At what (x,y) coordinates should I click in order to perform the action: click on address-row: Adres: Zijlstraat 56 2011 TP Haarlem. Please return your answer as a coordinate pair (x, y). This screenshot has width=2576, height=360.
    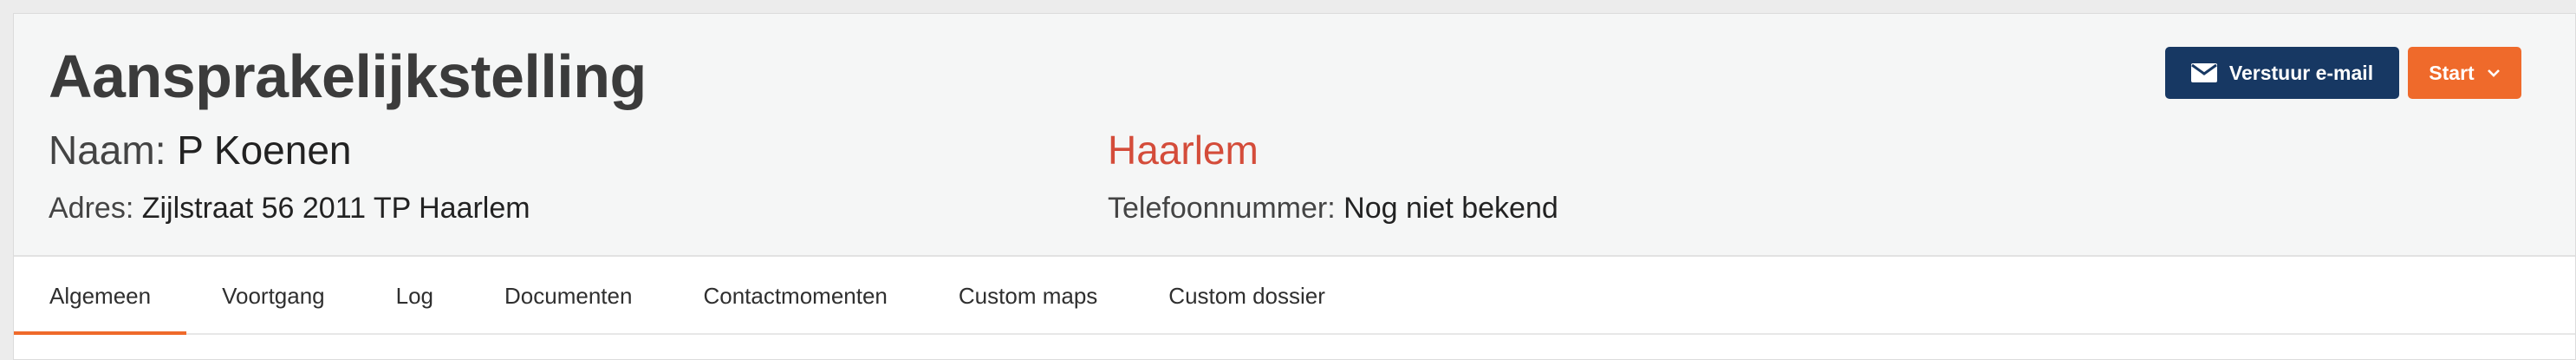
    Looking at the image, I should click on (289, 209).